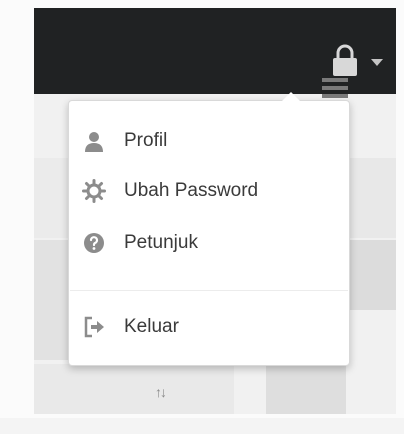  Describe the element at coordinates (209, 290) in the screenshot. I see `menu-divider` at that location.